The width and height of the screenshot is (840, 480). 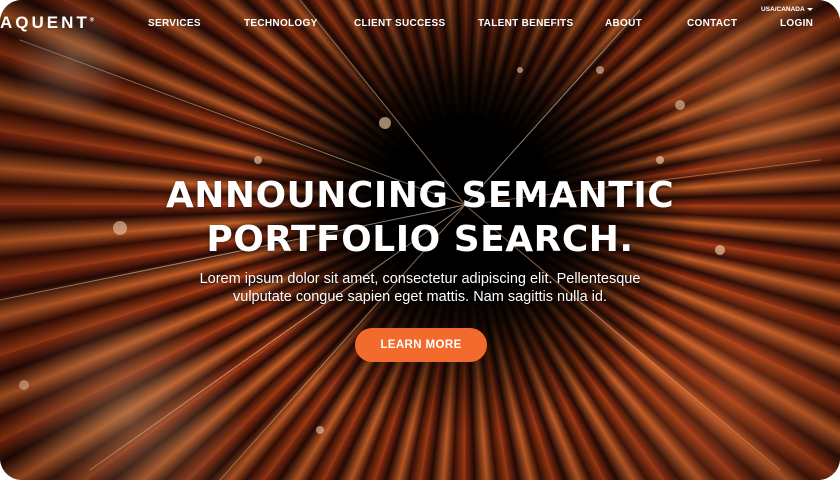 I want to click on nav-talent-benefits: TALENT BENEFITS, so click(x=525, y=23).